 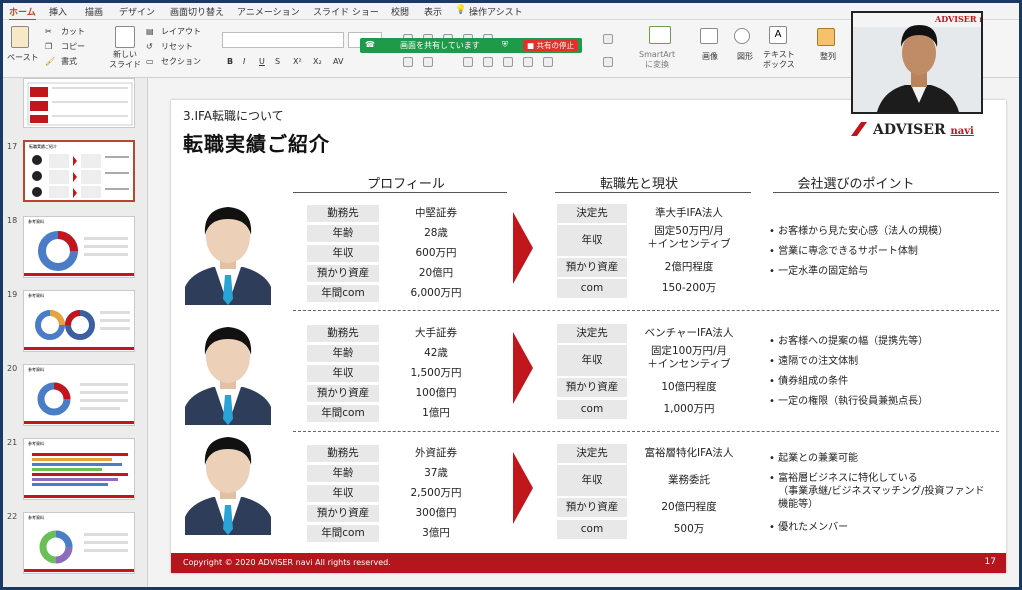 I want to click on cut-icon: ✂, so click(x=48, y=32).